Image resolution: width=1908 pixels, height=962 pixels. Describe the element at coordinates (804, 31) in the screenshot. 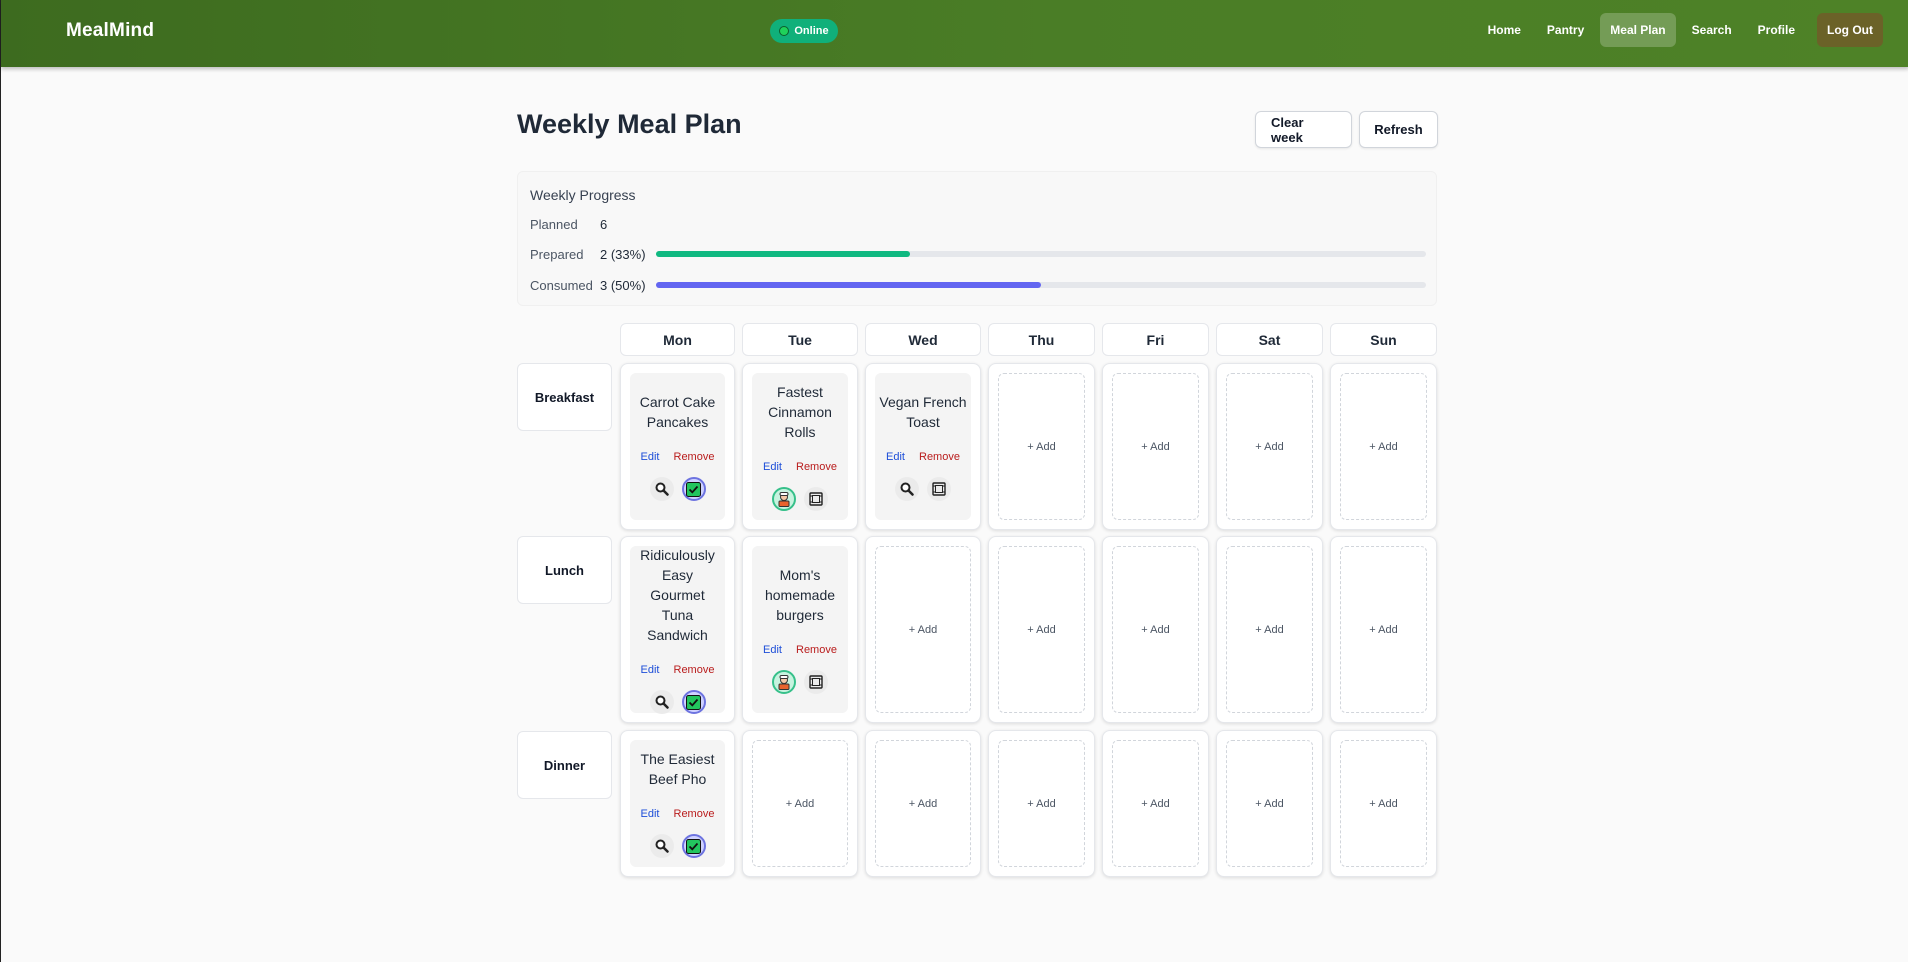

I see `status-badge: Online` at that location.